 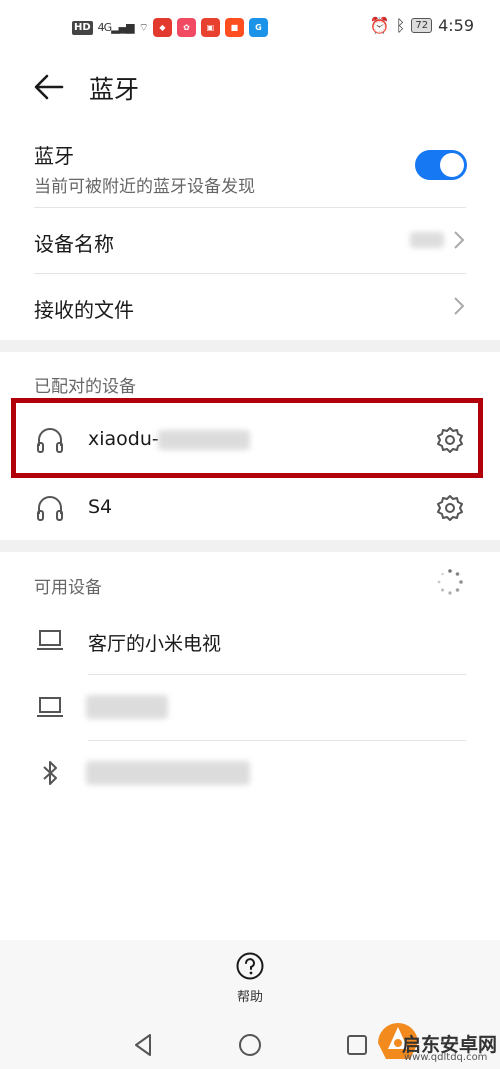 I want to click on alarm-icon: ⏰, so click(x=379, y=25).